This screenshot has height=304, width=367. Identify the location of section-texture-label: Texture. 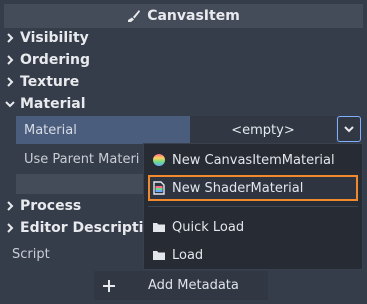
(50, 82).